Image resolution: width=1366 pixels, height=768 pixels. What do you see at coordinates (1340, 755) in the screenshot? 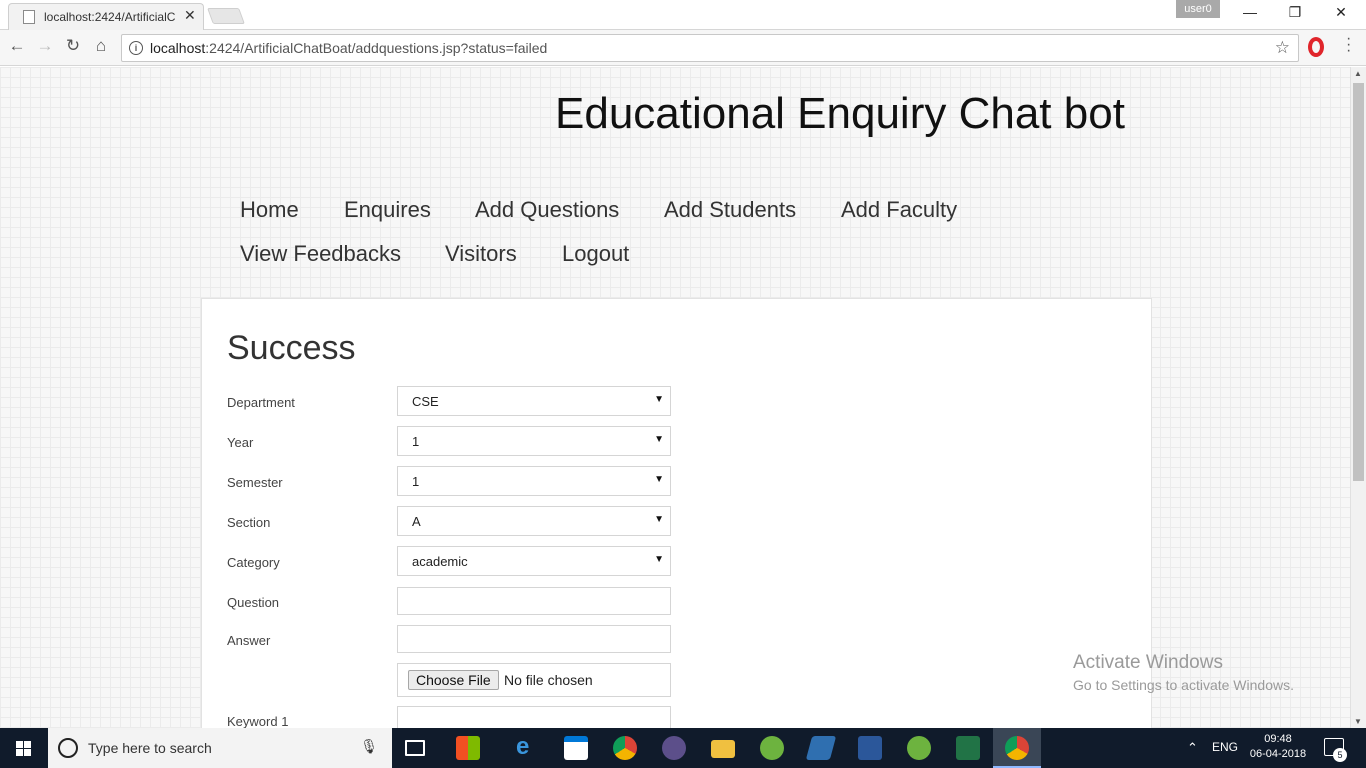
I see `notification-count: 5` at bounding box center [1340, 755].